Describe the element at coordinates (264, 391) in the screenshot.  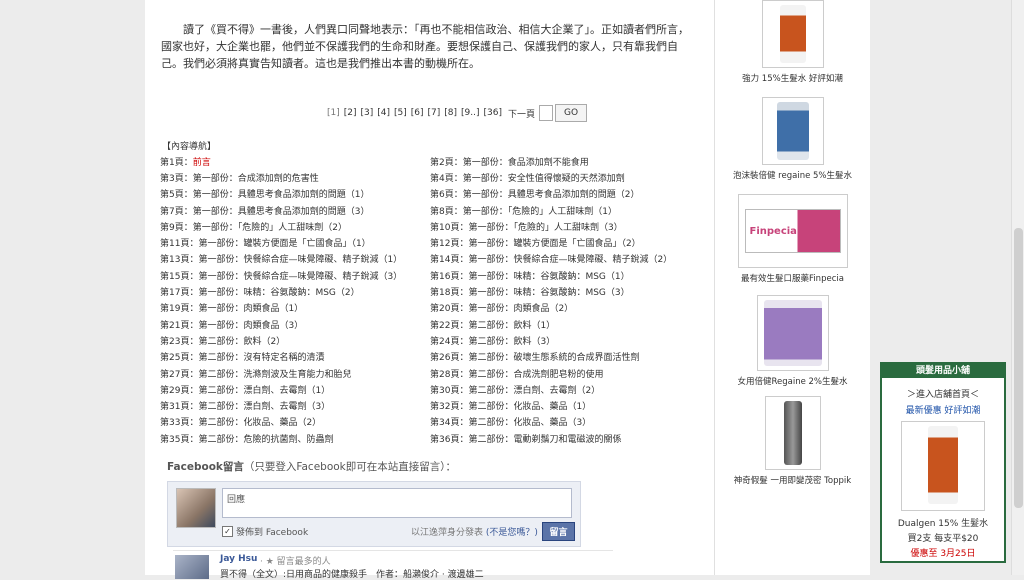
I see `toc-link: 第二部份：漂白劑、去霉劑（1）` at that location.